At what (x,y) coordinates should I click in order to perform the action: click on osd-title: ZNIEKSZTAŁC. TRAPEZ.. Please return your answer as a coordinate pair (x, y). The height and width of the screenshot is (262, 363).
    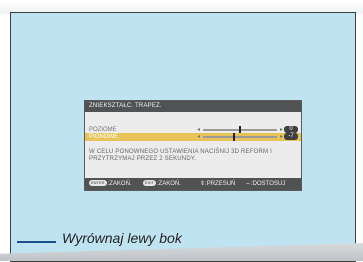
    Looking at the image, I should click on (193, 106).